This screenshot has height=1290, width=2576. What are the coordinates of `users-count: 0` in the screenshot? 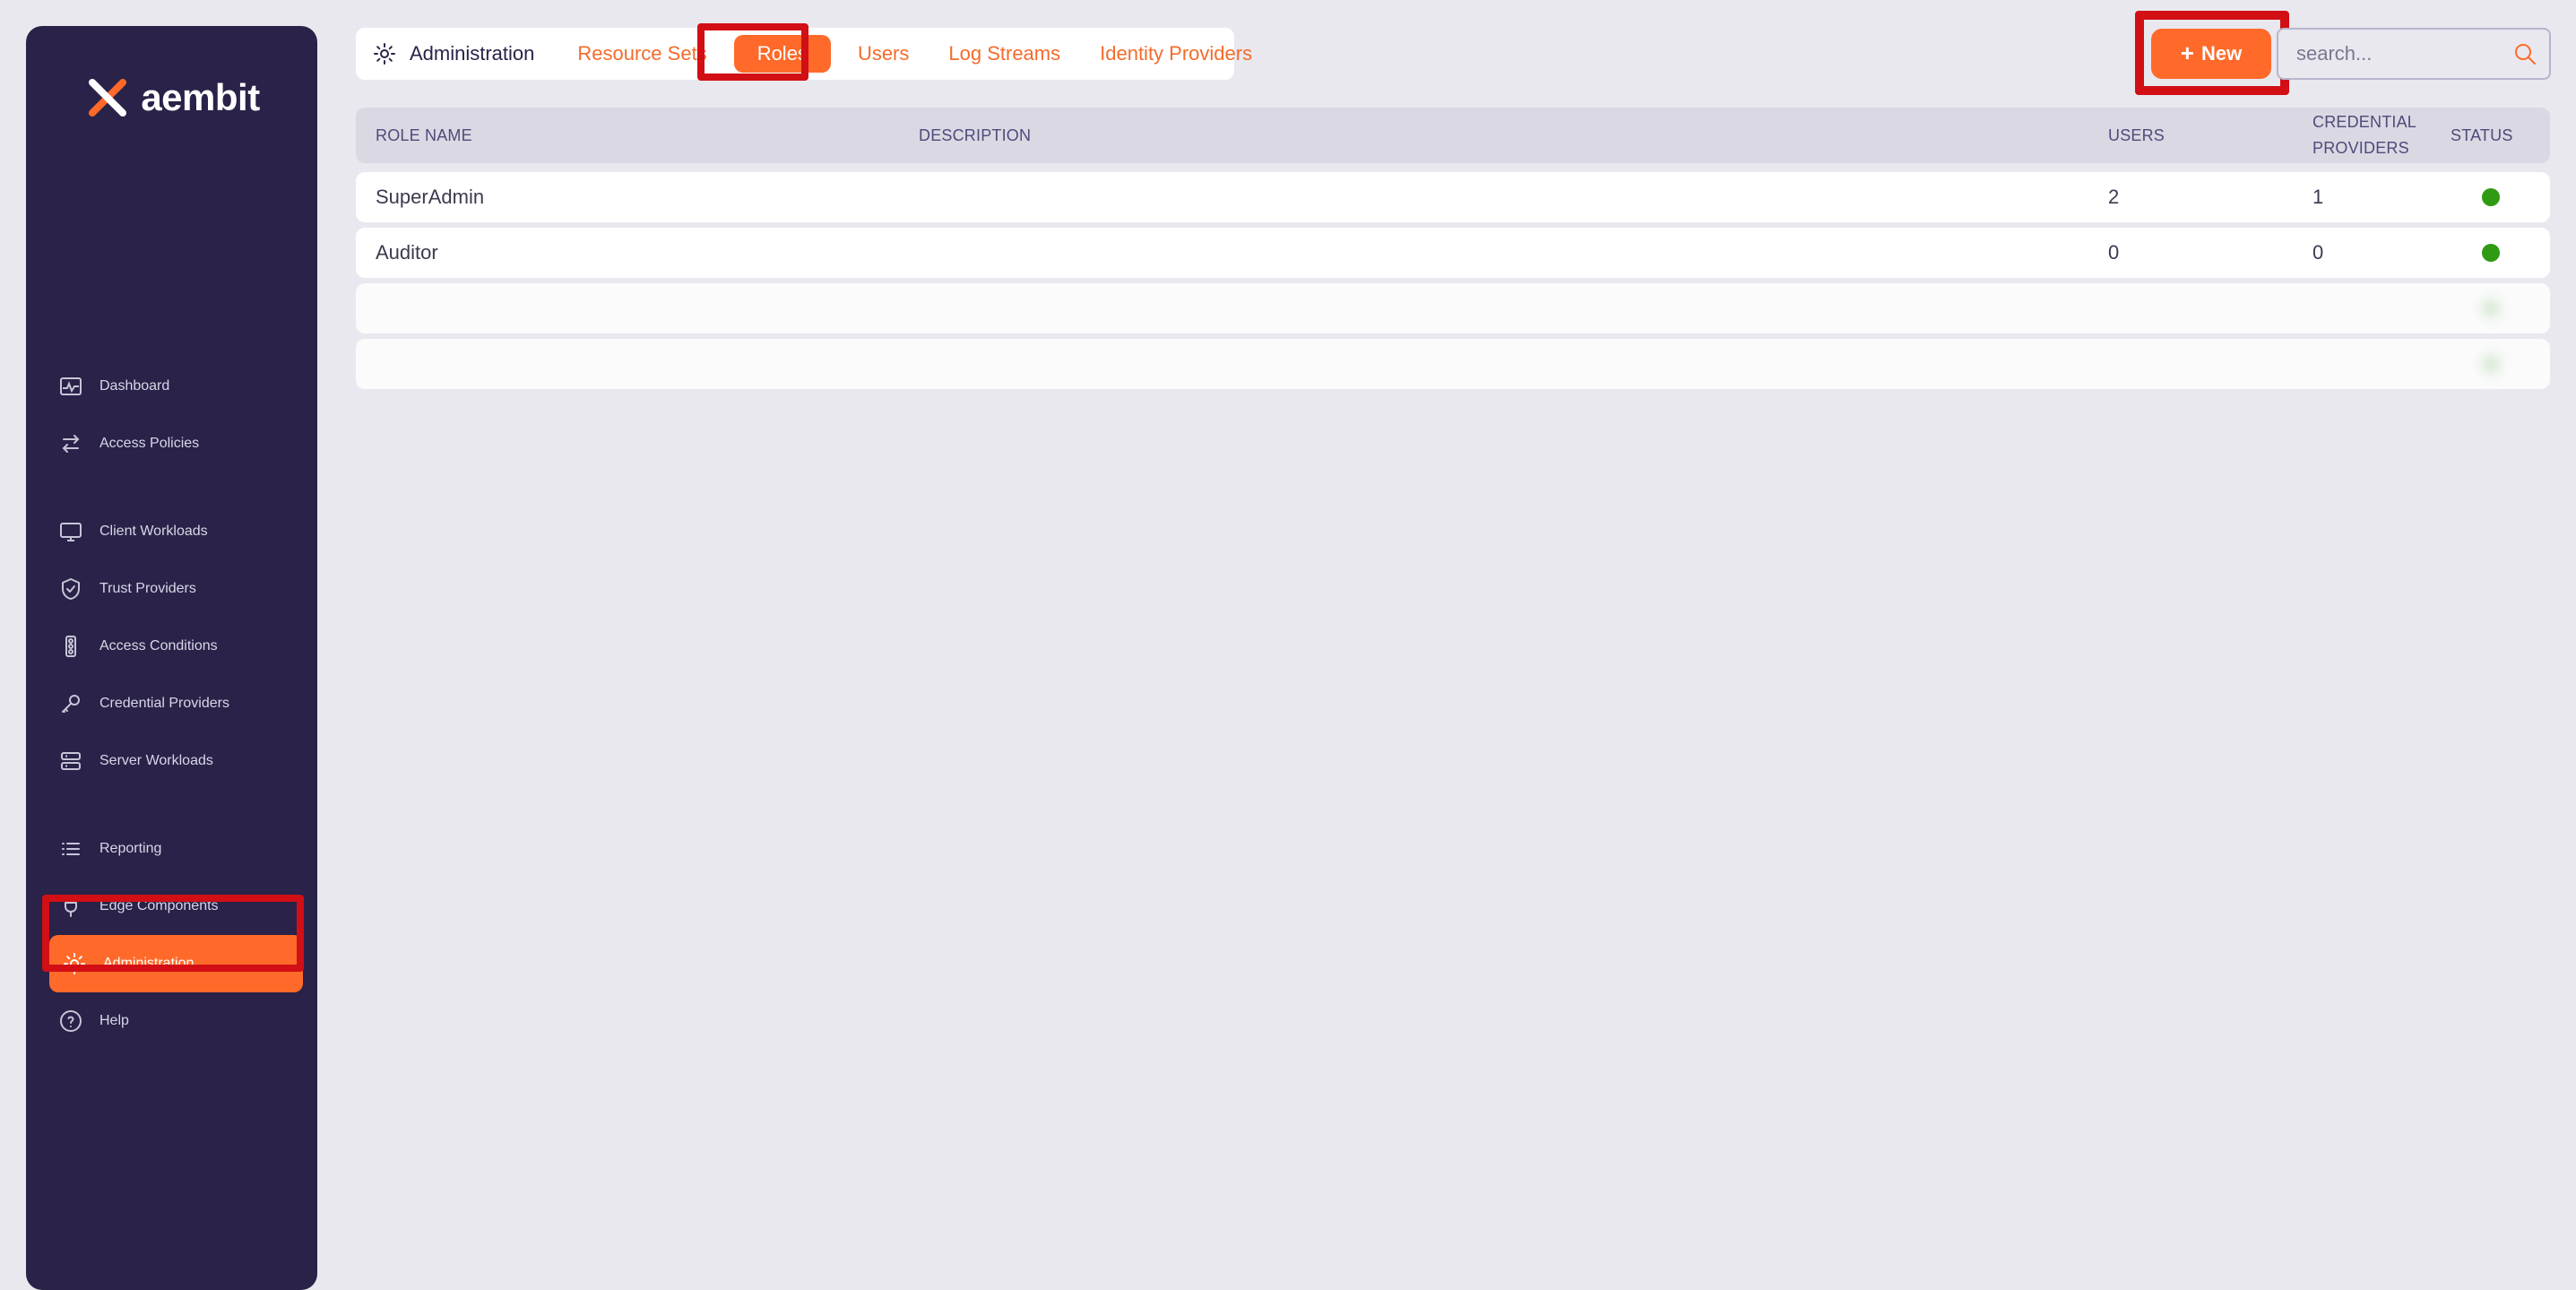 It's located at (2114, 252).